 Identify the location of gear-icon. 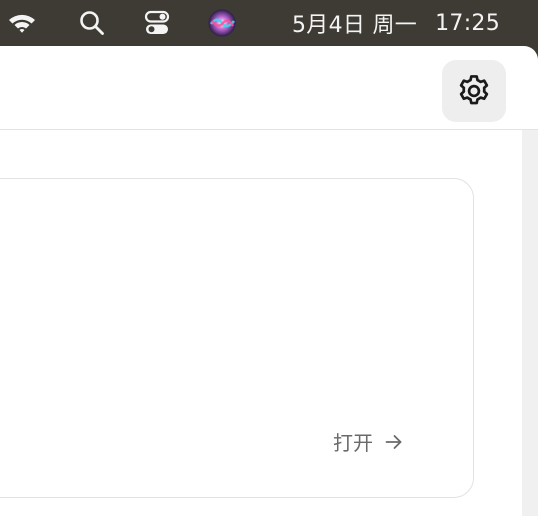
(474, 90).